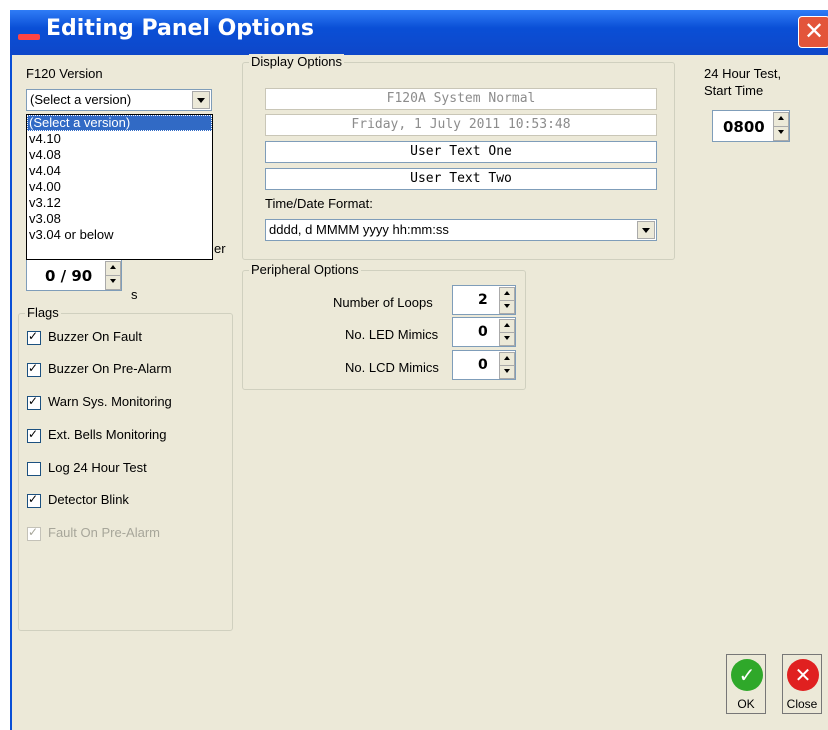 Image resolution: width=828 pixels, height=730 pixels. I want to click on ok-button: ✓ OK, so click(746, 684).